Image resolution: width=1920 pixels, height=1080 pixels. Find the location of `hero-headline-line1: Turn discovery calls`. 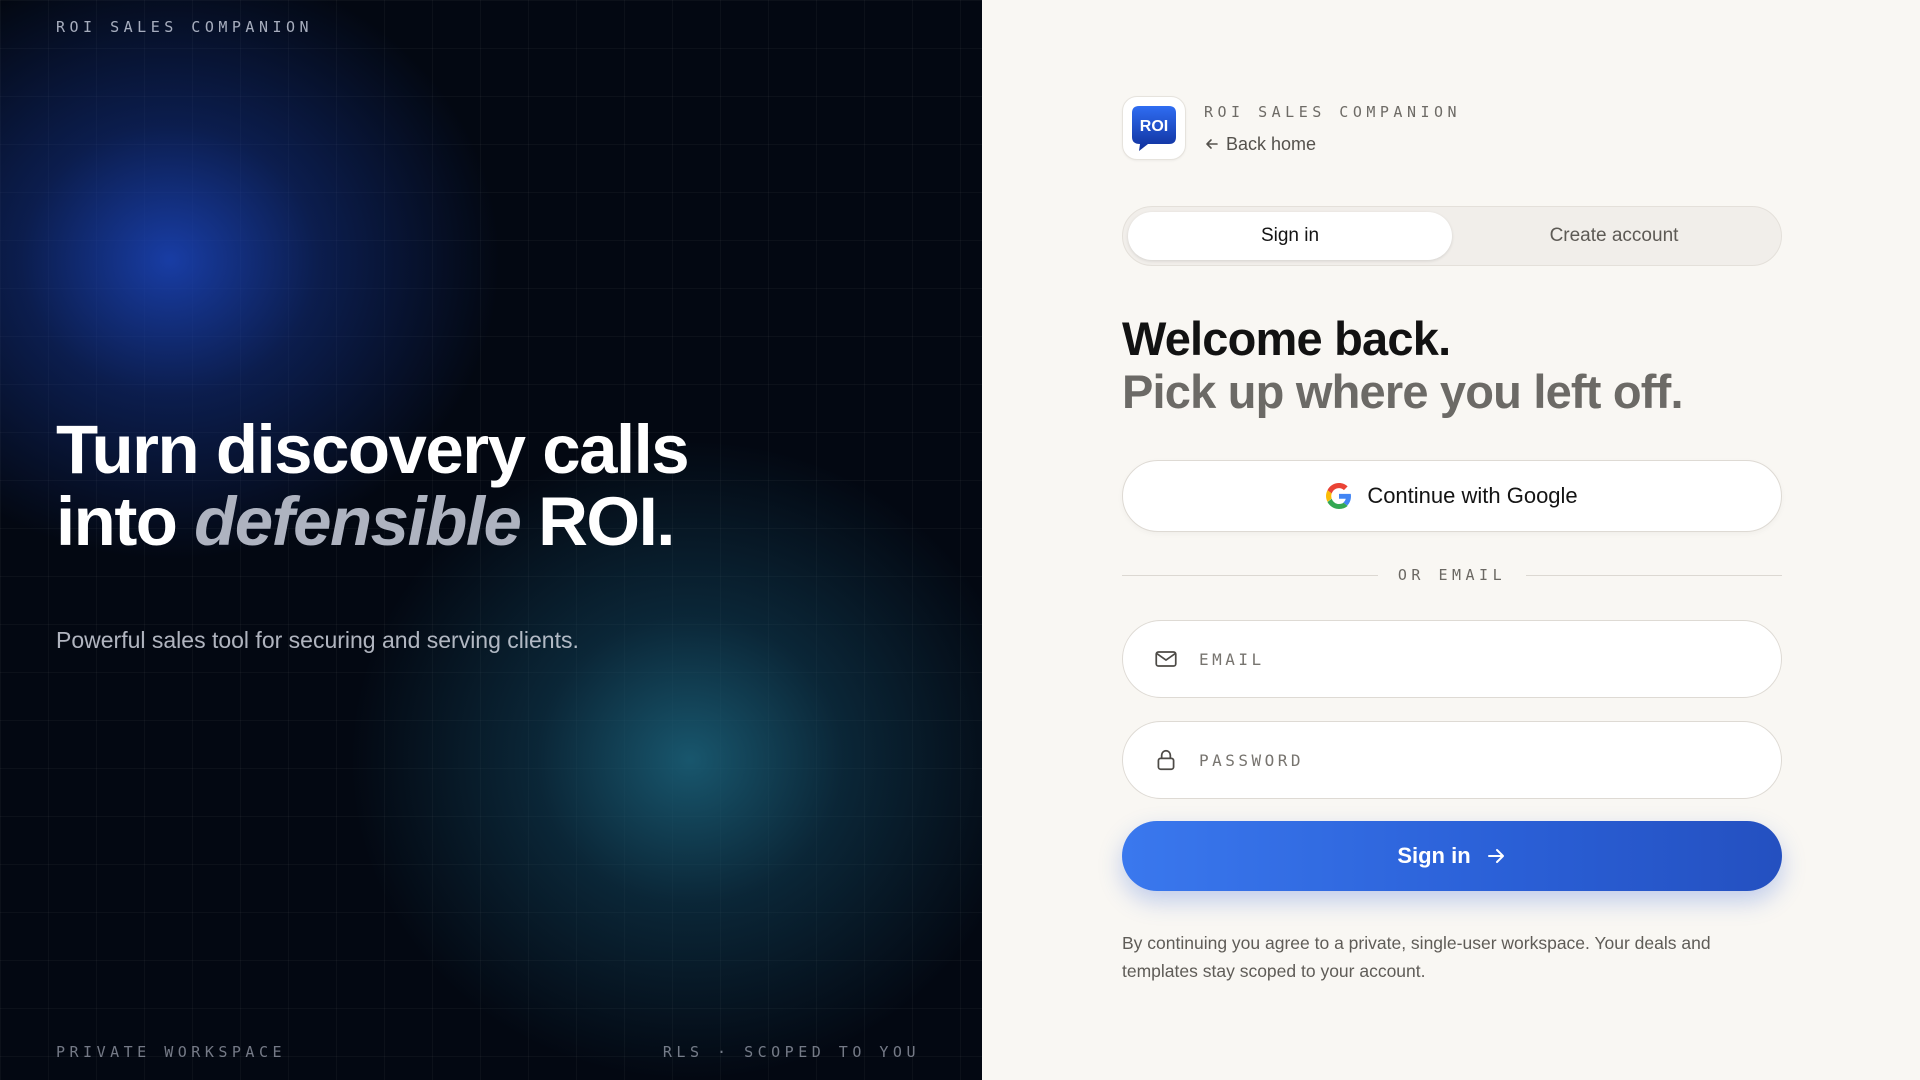

hero-headline-line1: Turn discovery calls is located at coordinates (373, 449).